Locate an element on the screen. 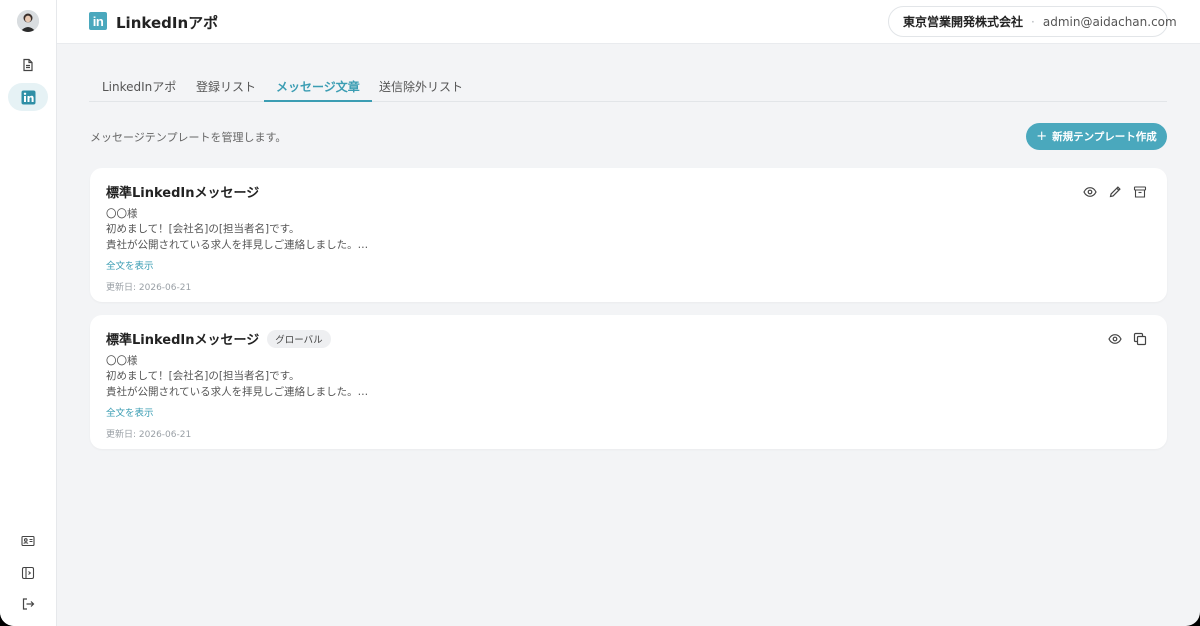  account-email: admin@aidachan.com is located at coordinates (1109, 21).